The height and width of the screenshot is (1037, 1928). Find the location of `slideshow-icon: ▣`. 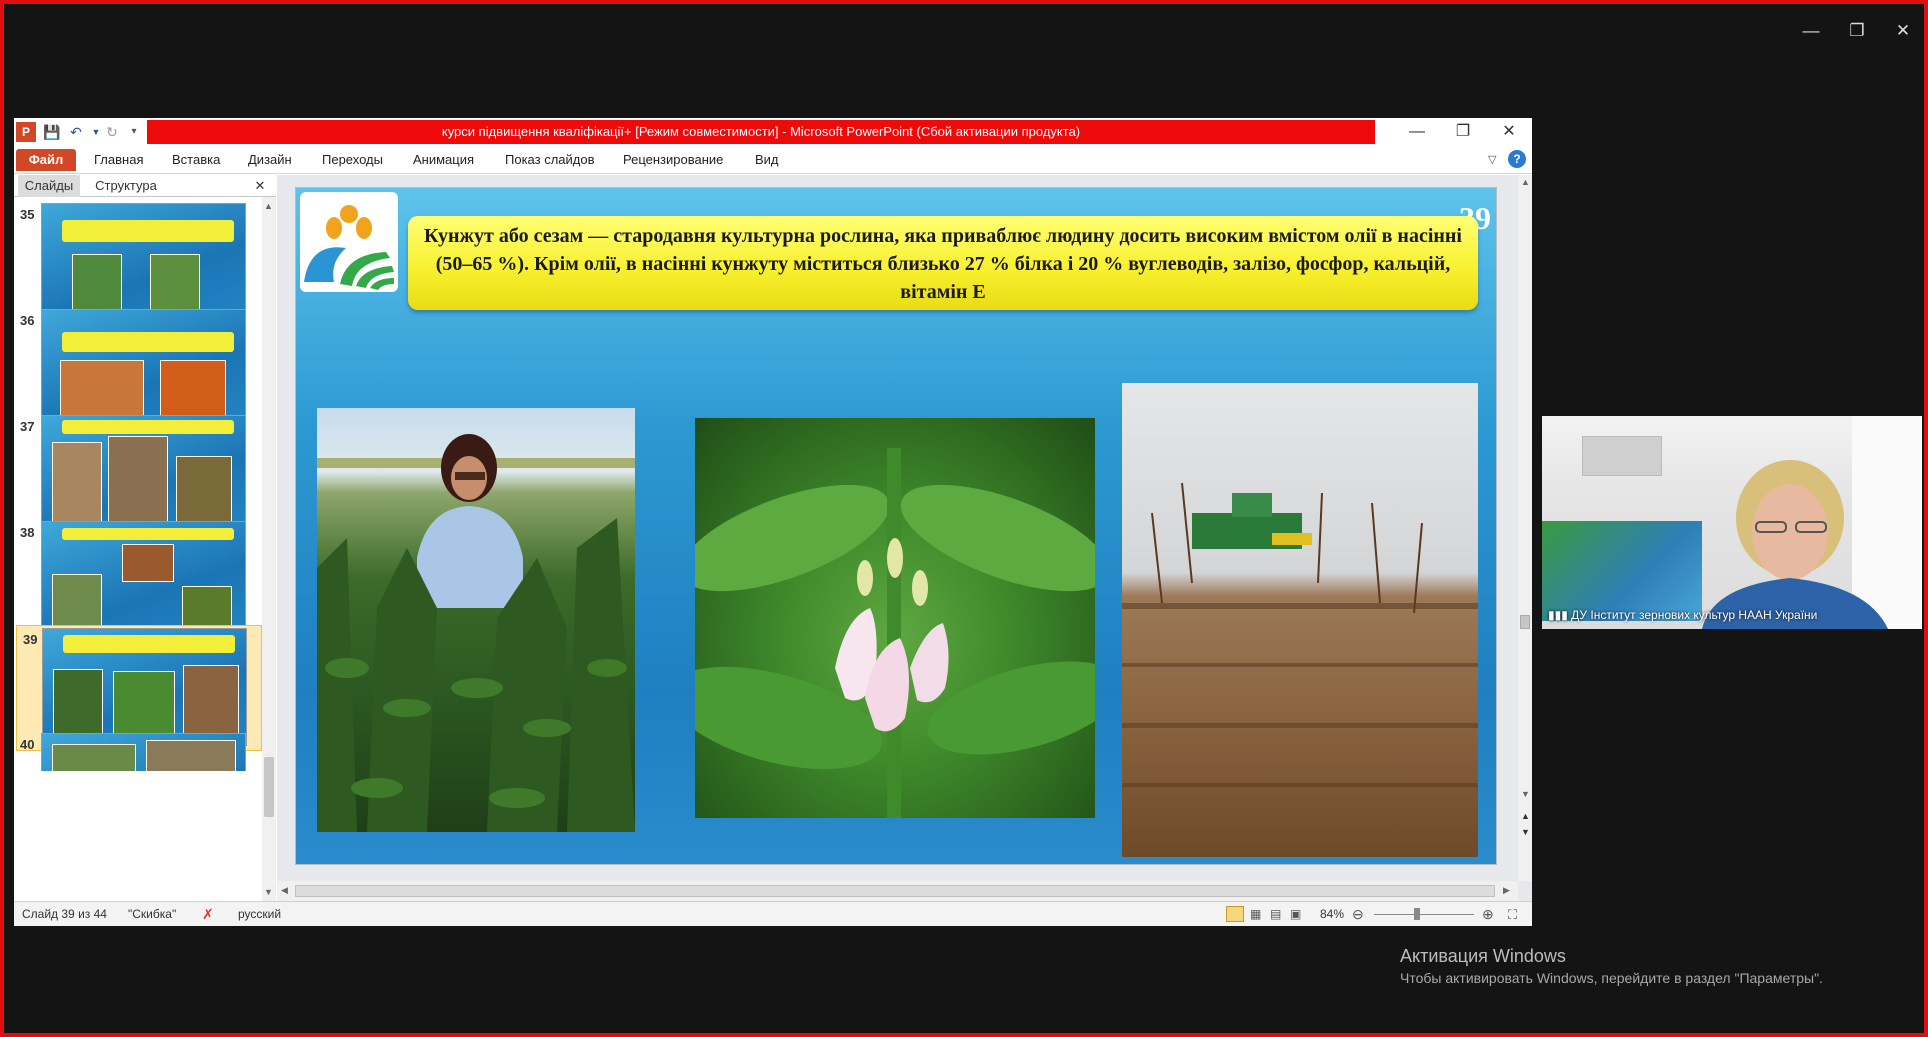

slideshow-icon: ▣ is located at coordinates (1295, 914).